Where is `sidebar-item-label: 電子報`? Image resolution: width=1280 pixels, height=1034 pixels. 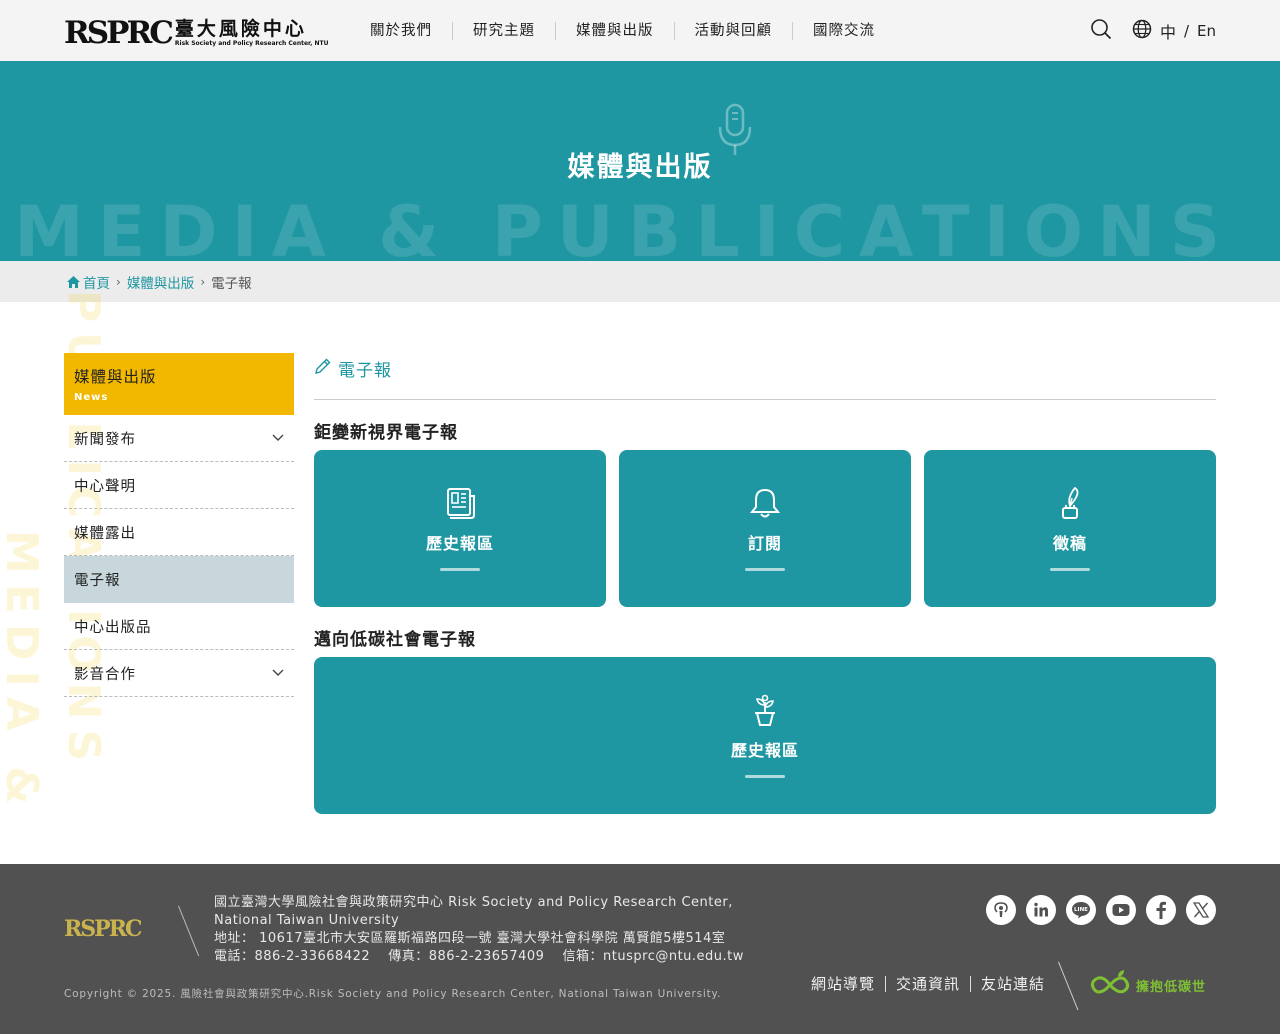
sidebar-item-label: 電子報 is located at coordinates (97, 580).